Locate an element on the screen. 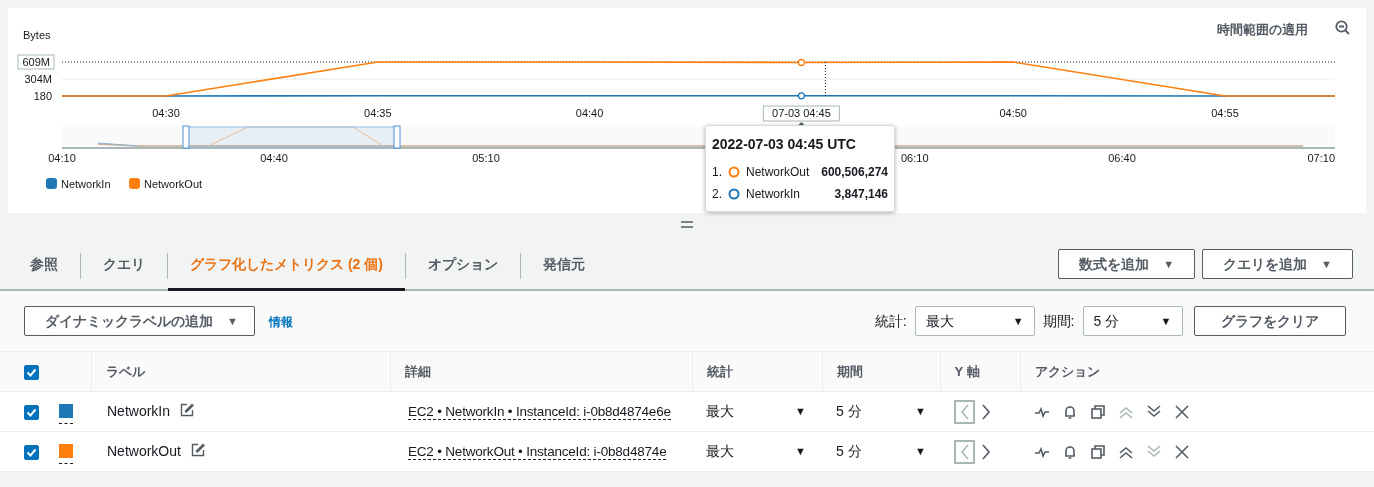 The height and width of the screenshot is (487, 1374). dropdown-button: ダイナミックラベルの追加 ▼ is located at coordinates (139, 321).